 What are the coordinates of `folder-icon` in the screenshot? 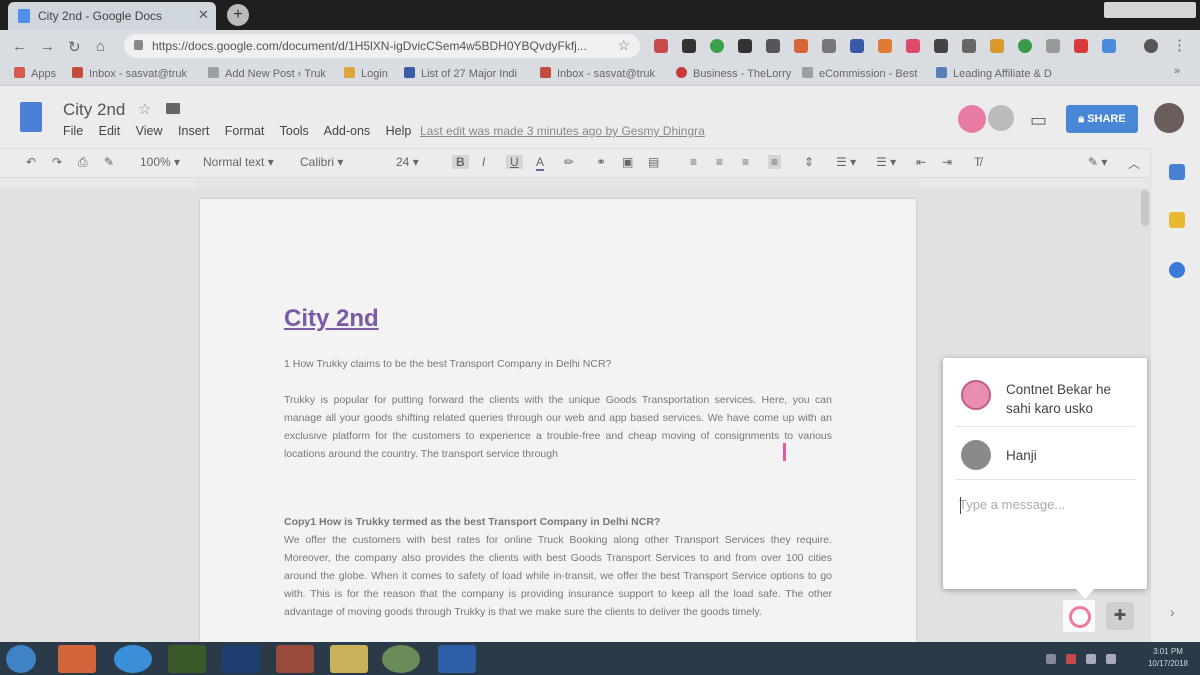 It's located at (173, 108).